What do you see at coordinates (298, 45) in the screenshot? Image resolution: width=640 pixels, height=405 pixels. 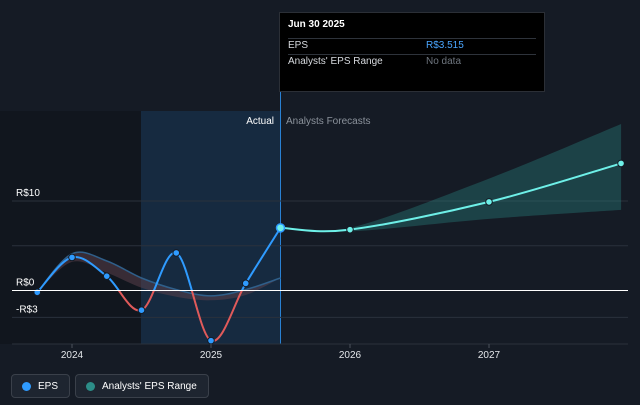 I see `tooltip-eps-label: EPS` at bounding box center [298, 45].